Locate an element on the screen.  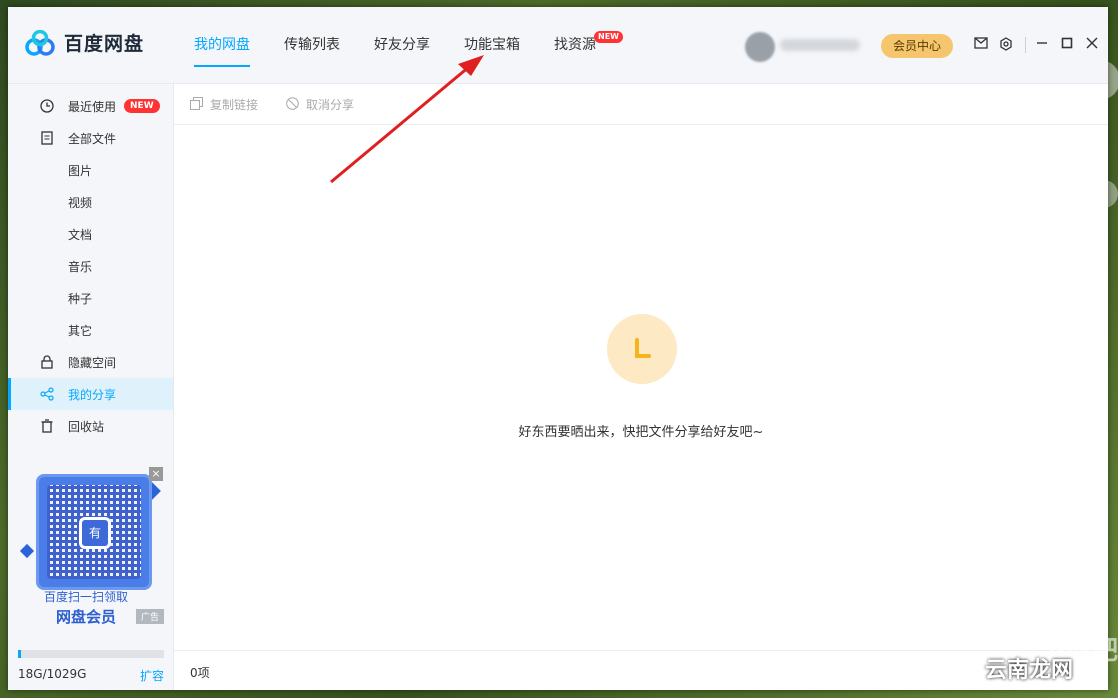
cancel-share-button: 取消分享 is located at coordinates (320, 104).